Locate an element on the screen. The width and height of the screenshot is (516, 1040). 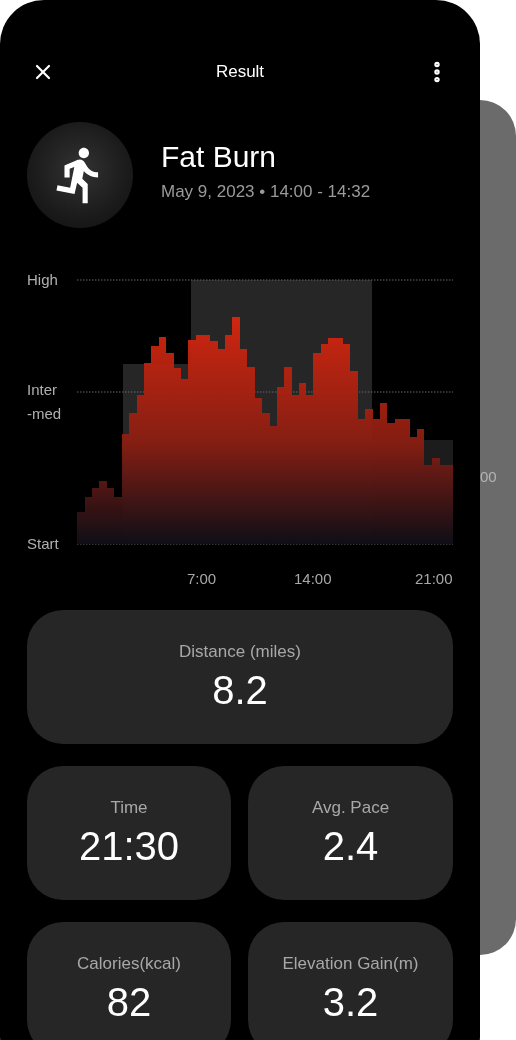
workout-date-time: May 9, 2023 • 14:00 - 14:32 is located at coordinates (266, 192).